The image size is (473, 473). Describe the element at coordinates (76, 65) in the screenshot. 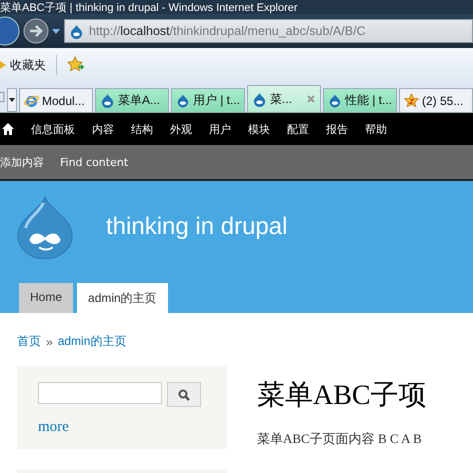

I see `add-favorite-icon` at that location.